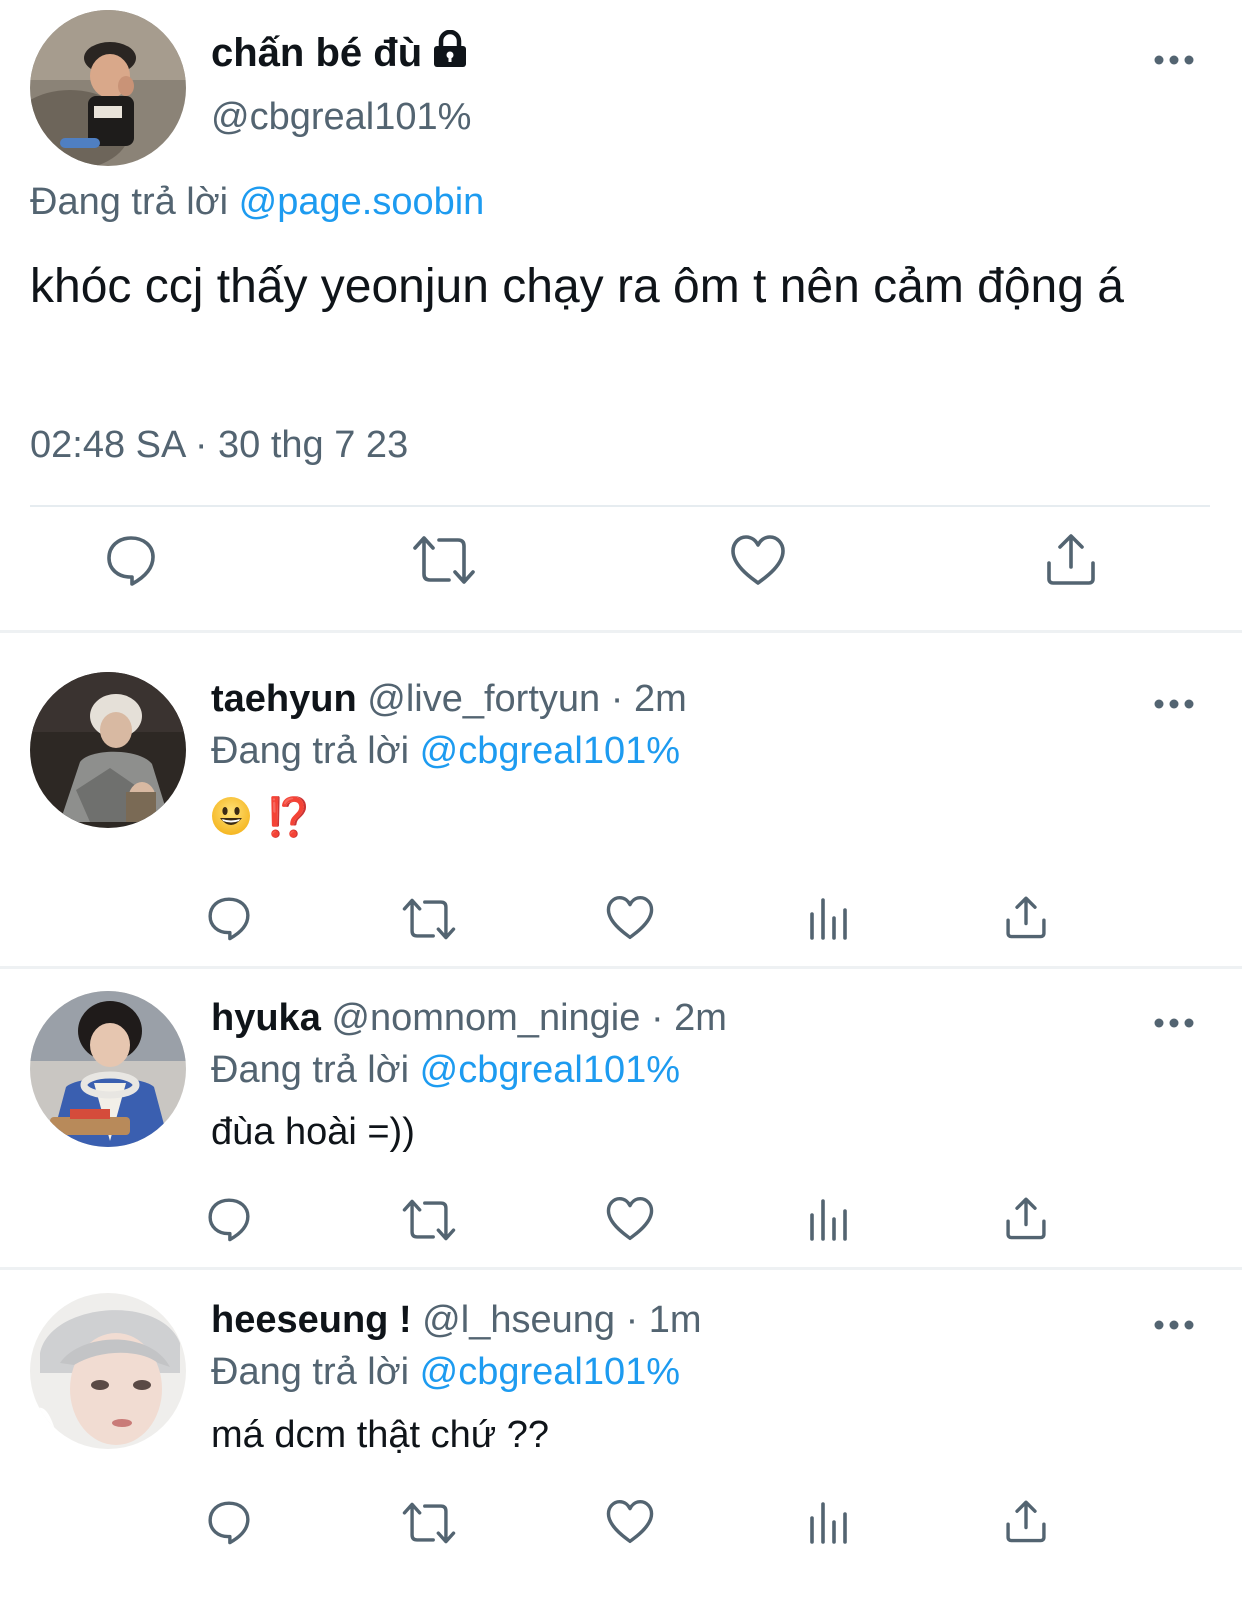  What do you see at coordinates (313, 1132) in the screenshot?
I see `reply-text: đùa hoài =))` at bounding box center [313, 1132].